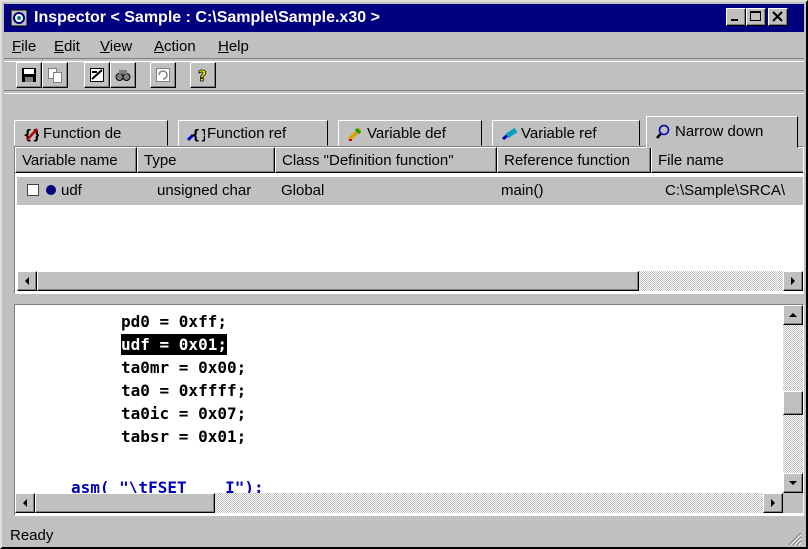 The height and width of the screenshot is (549, 808). I want to click on code-horizontal-scrollbar, so click(399, 503).